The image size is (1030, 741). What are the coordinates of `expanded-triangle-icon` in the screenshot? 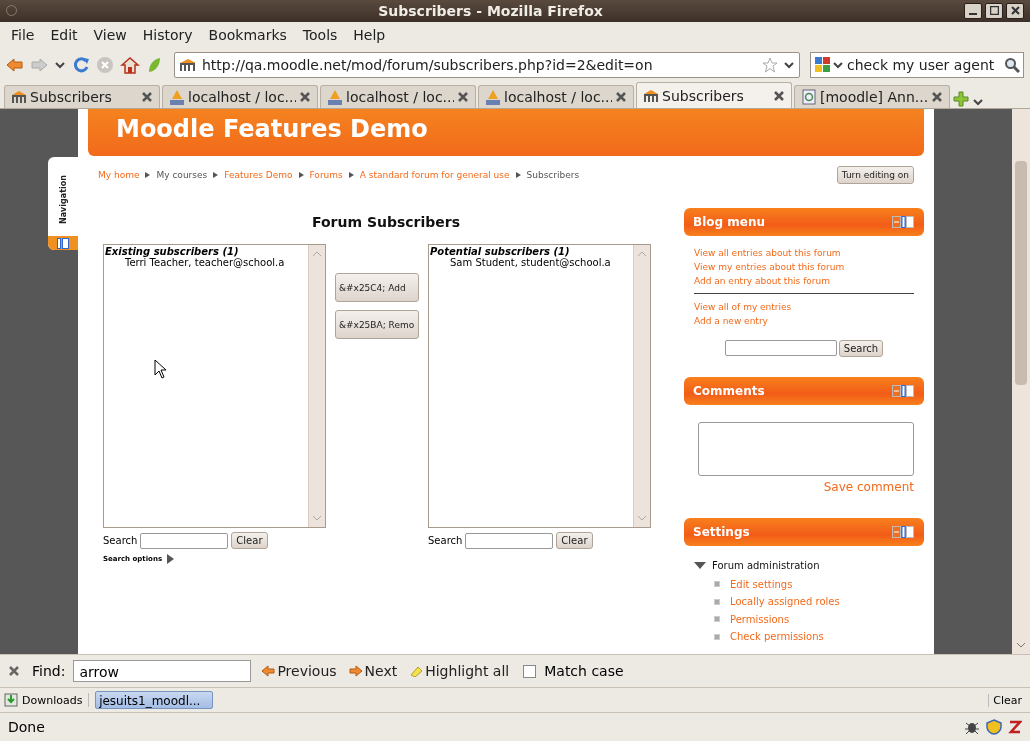 It's located at (700, 565).